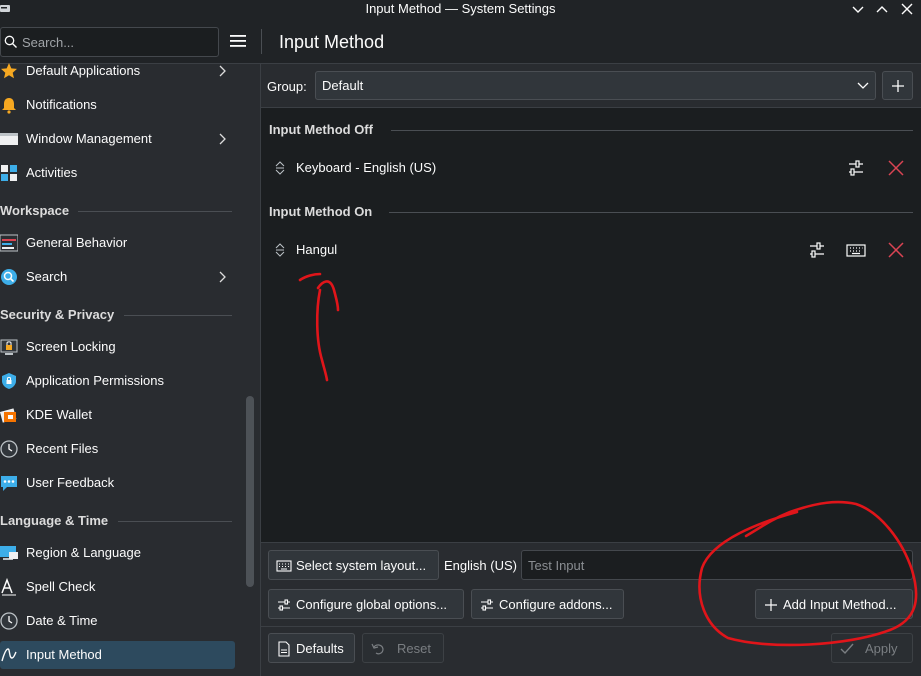 This screenshot has height=676, width=921. I want to click on page-title: Input Method, so click(332, 42).